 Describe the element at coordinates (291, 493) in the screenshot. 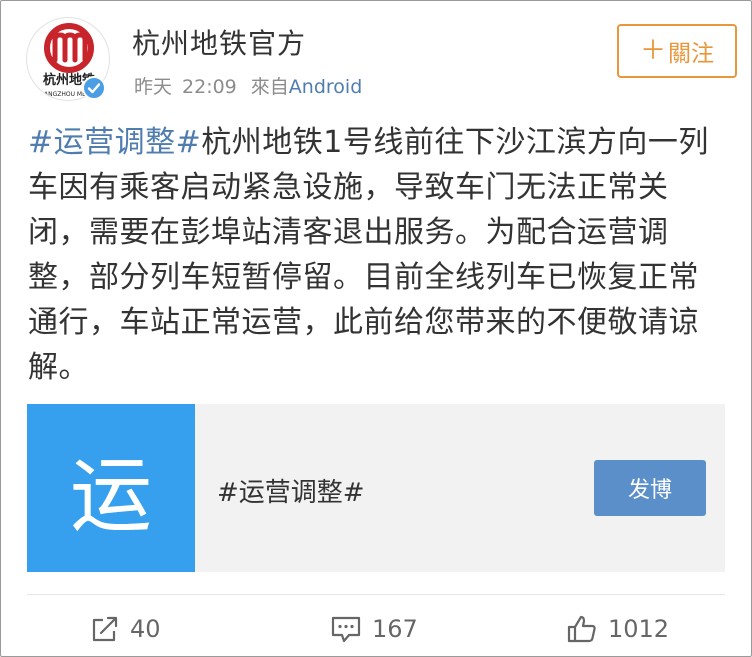

I see `topic-title: #运营调整#` at that location.